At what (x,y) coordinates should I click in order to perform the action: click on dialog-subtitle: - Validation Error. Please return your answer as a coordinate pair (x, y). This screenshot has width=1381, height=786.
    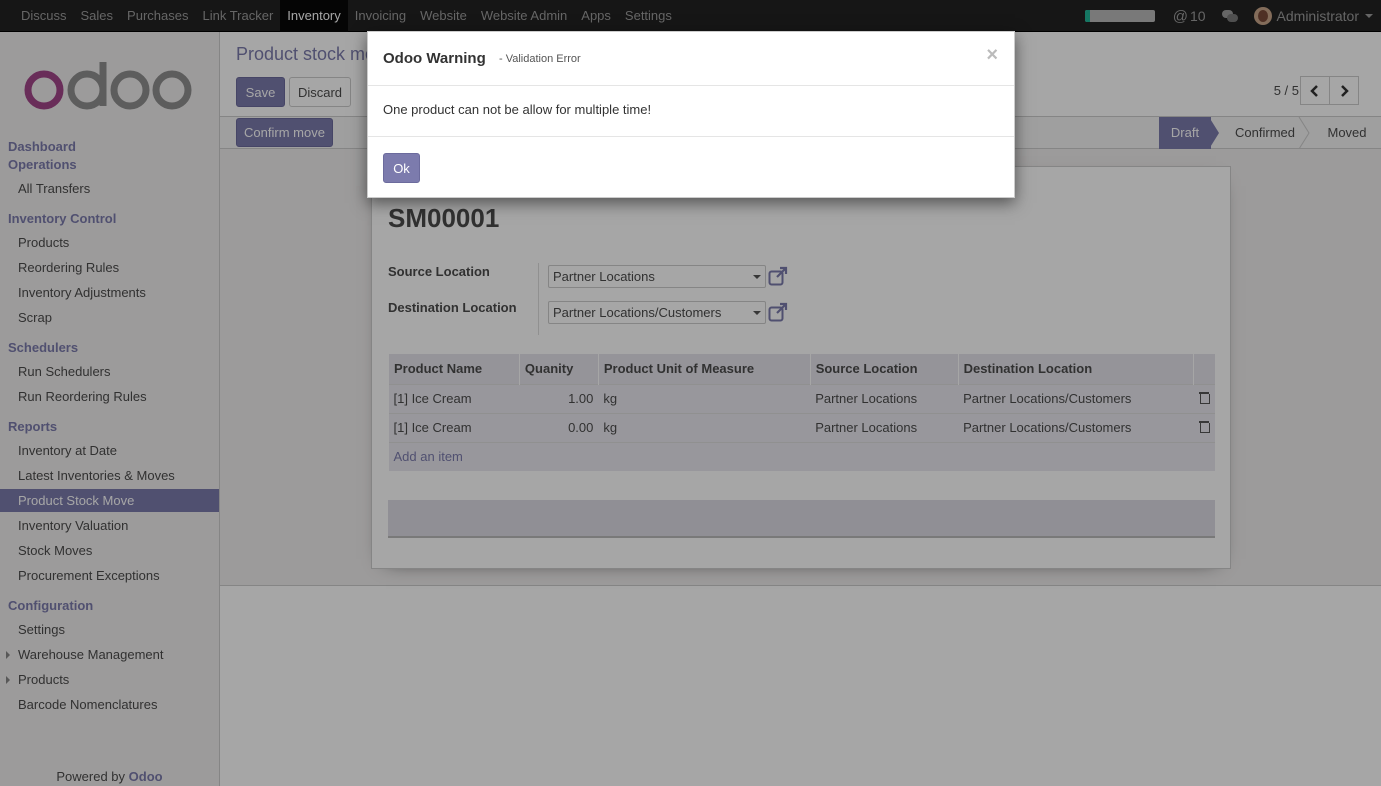
    Looking at the image, I should click on (540, 59).